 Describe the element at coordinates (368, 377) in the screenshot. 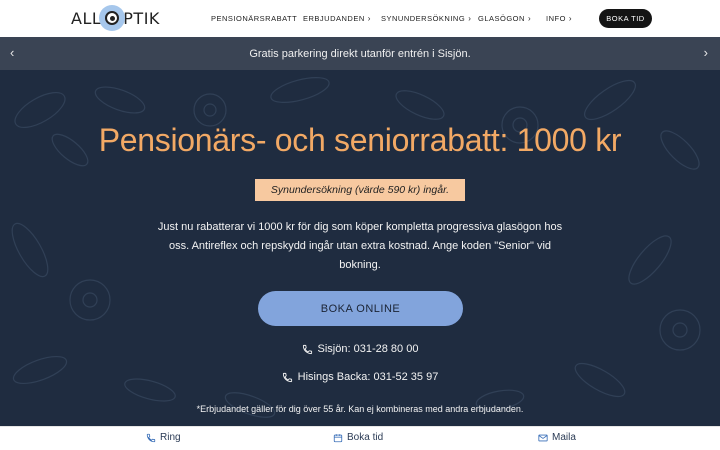

I see `phone-label: Hisings Backa: 031-52 35 97` at that location.